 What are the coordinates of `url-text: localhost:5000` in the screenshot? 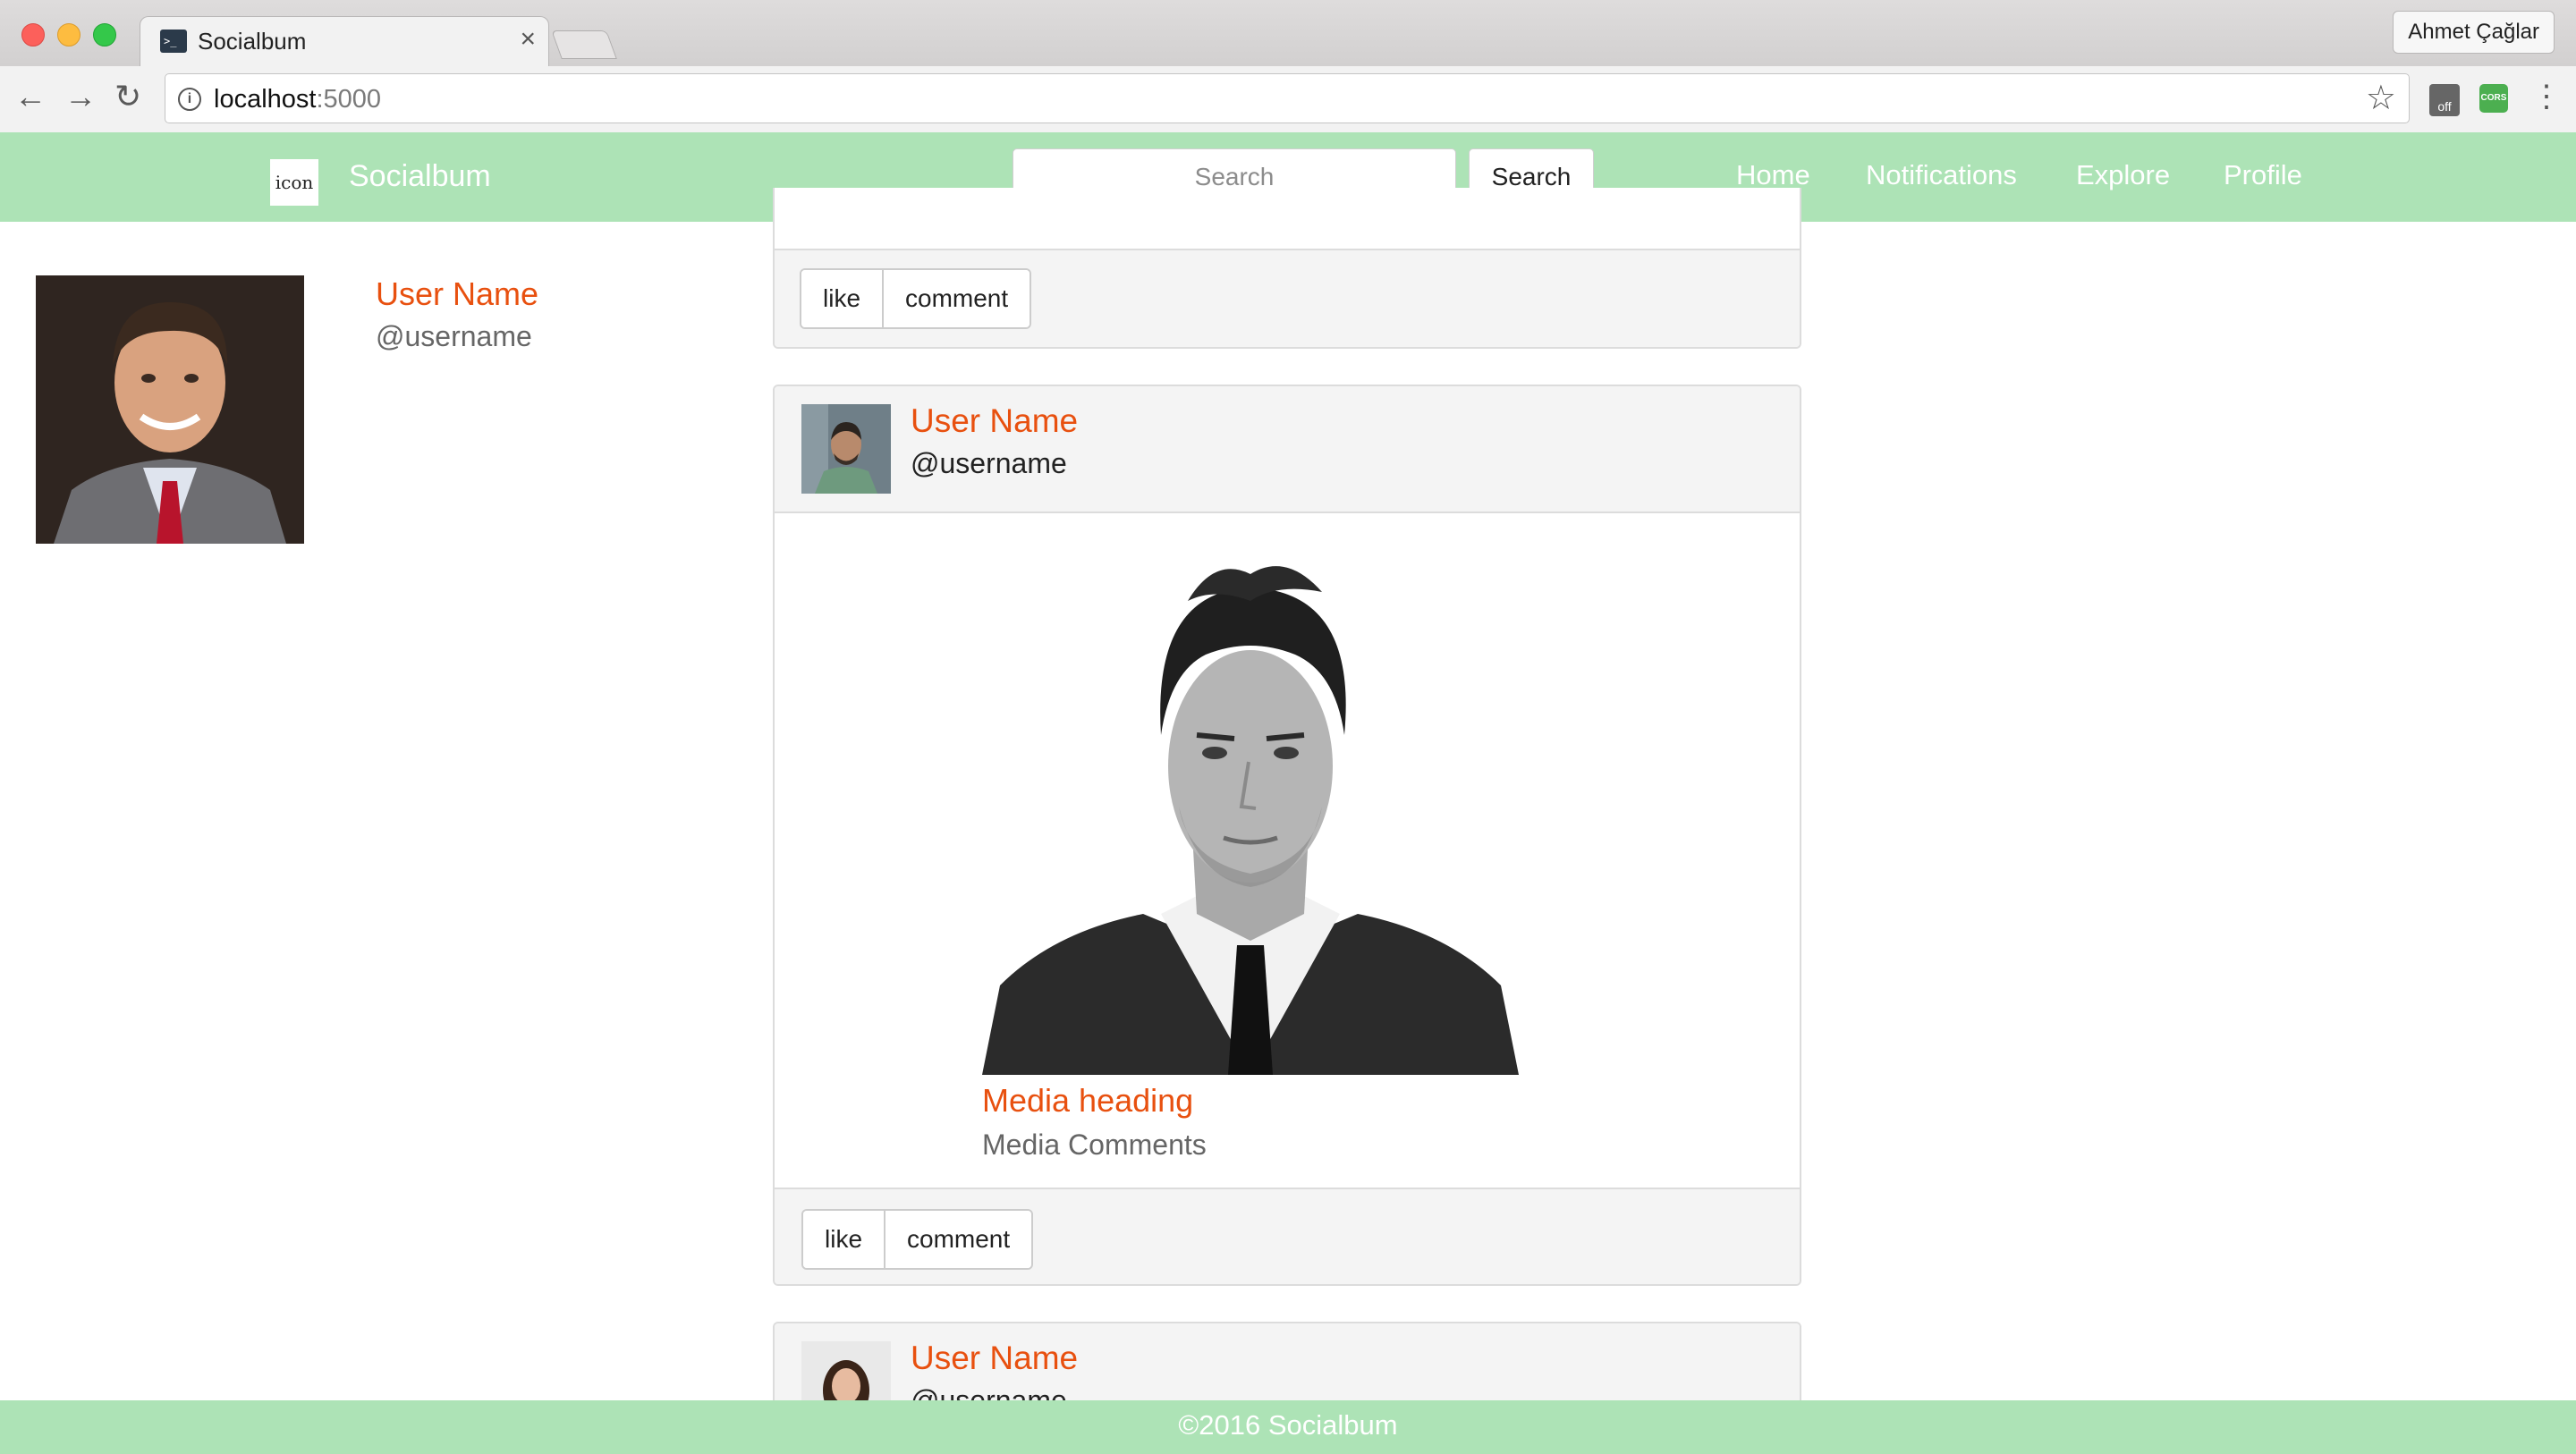 It's located at (297, 99).